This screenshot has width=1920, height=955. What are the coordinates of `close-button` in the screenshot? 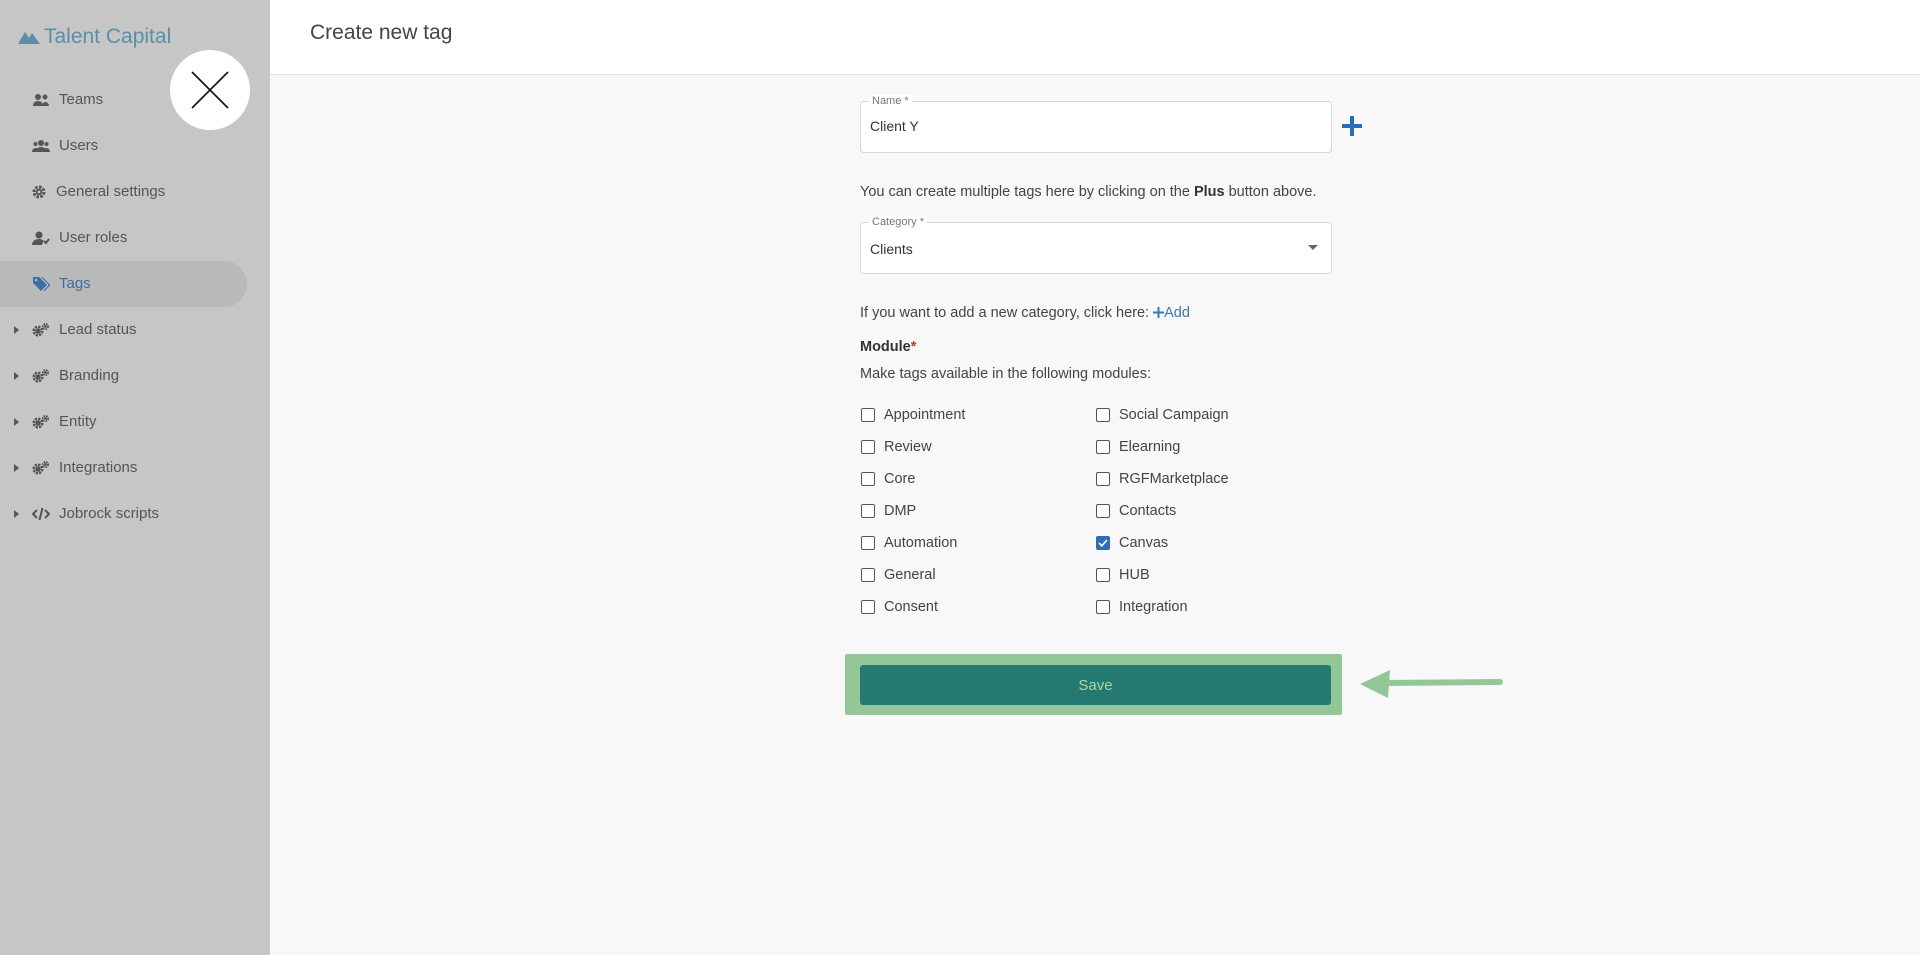 It's located at (210, 90).